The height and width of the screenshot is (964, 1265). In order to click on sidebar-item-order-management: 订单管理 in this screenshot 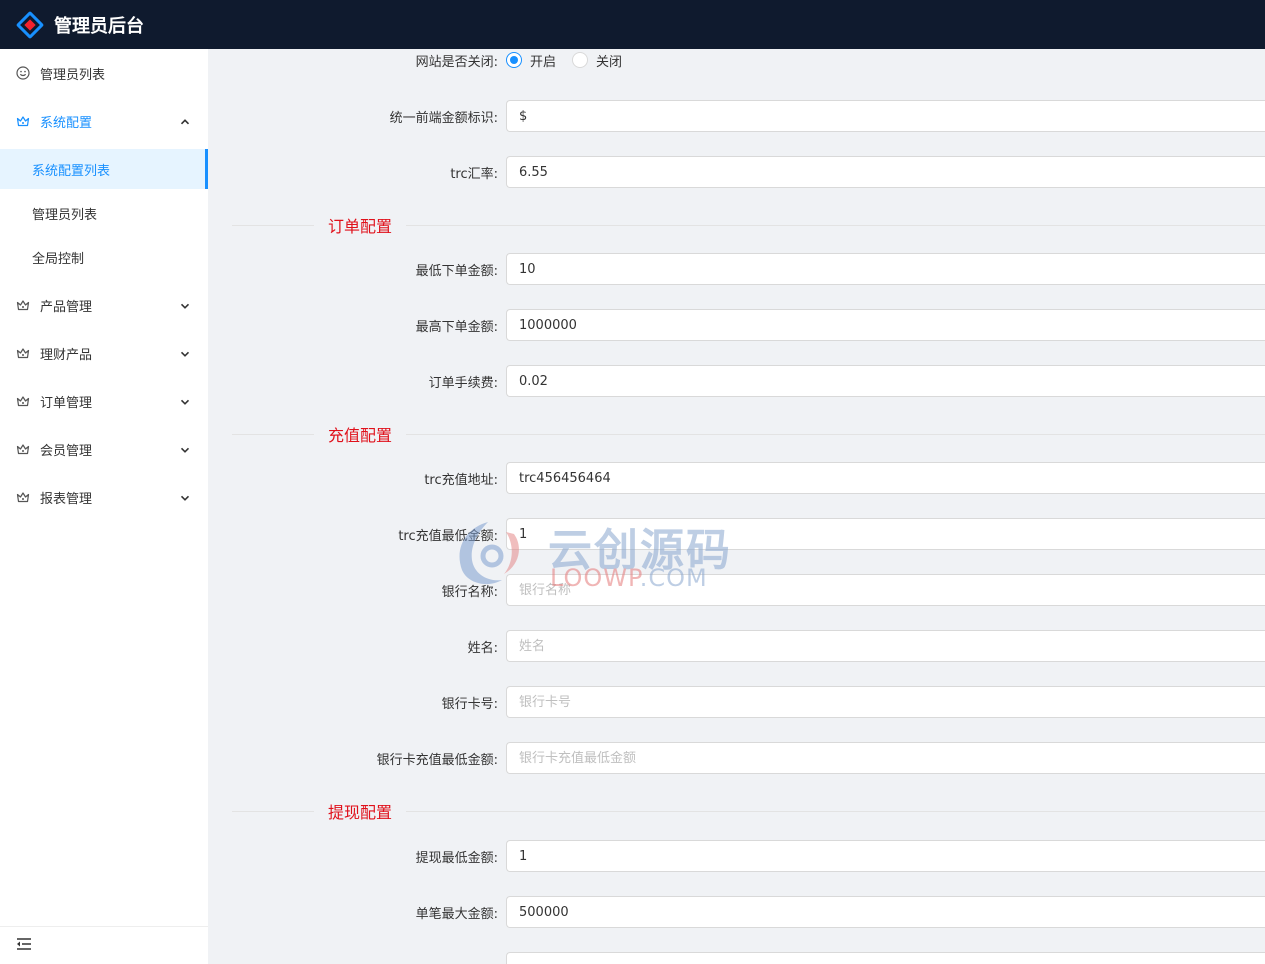, I will do `click(104, 401)`.